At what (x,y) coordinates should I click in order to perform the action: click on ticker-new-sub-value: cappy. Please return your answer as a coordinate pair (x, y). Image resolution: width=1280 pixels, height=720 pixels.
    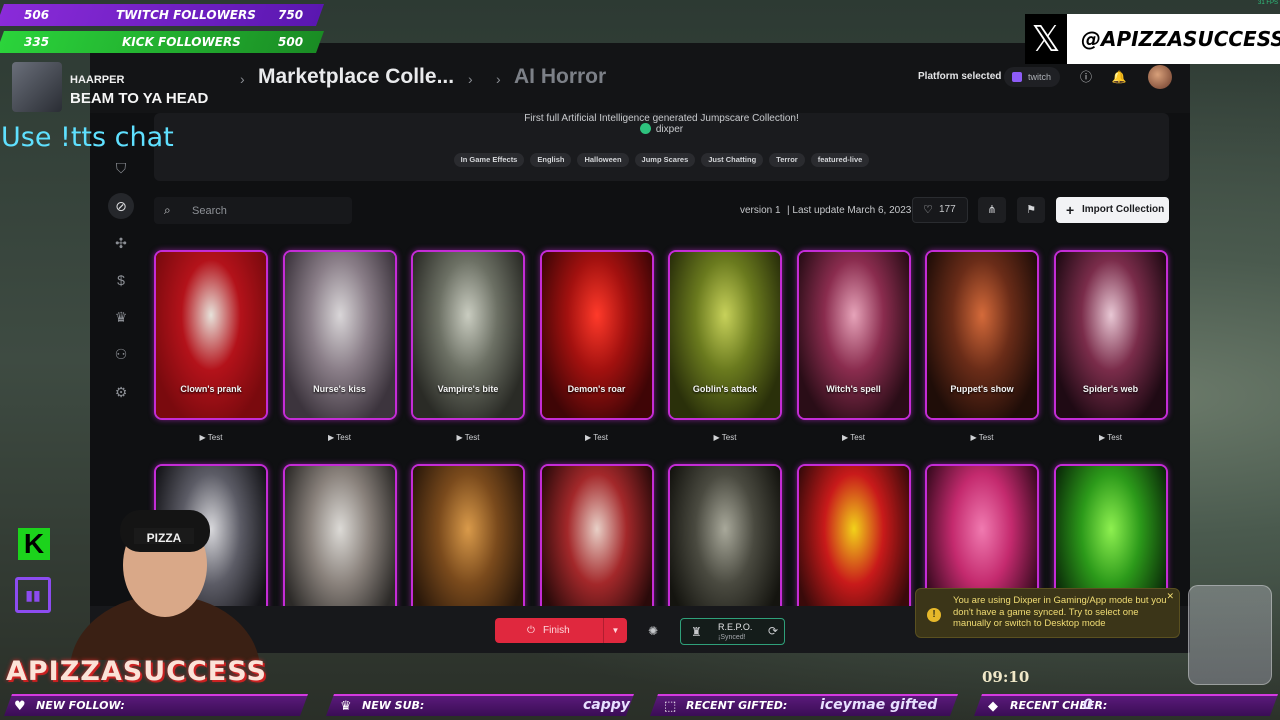
    Looking at the image, I should click on (606, 705).